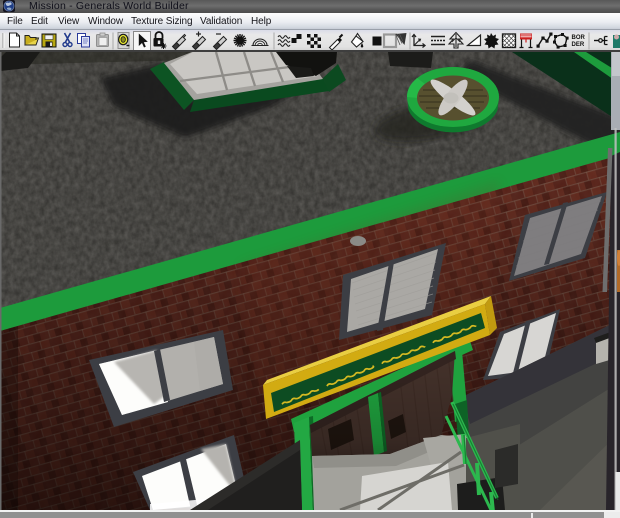 This screenshot has width=620, height=518. Describe the element at coordinates (578, 45) in the screenshot. I see `svg-text: DER` at that location.